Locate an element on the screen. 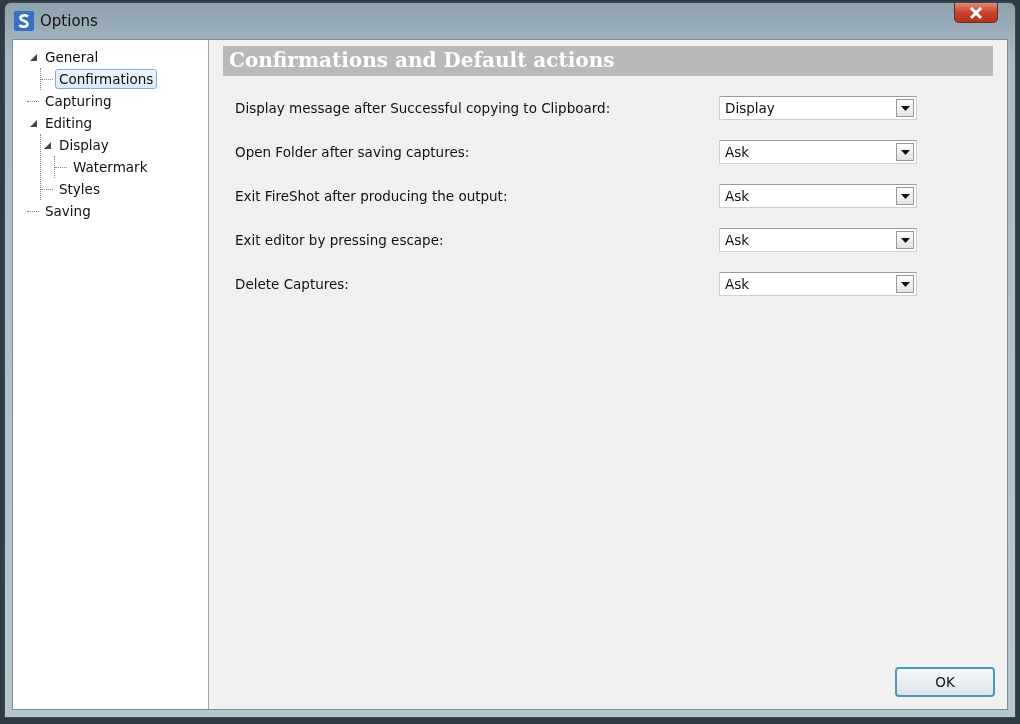 The width and height of the screenshot is (1020, 724). dropdown: Display is located at coordinates (818, 108).